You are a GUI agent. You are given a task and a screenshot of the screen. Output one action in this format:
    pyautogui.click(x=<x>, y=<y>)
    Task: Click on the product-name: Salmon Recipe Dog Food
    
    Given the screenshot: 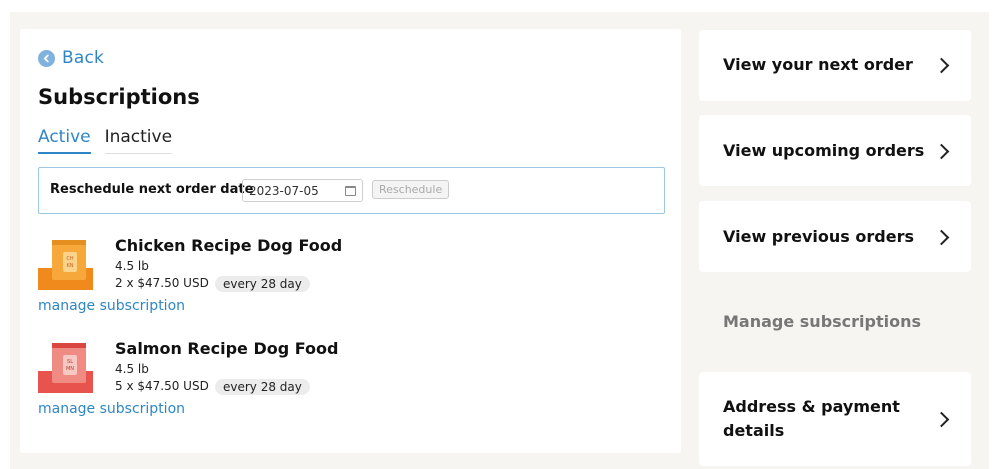 What is the action you would take?
    pyautogui.click(x=227, y=348)
    